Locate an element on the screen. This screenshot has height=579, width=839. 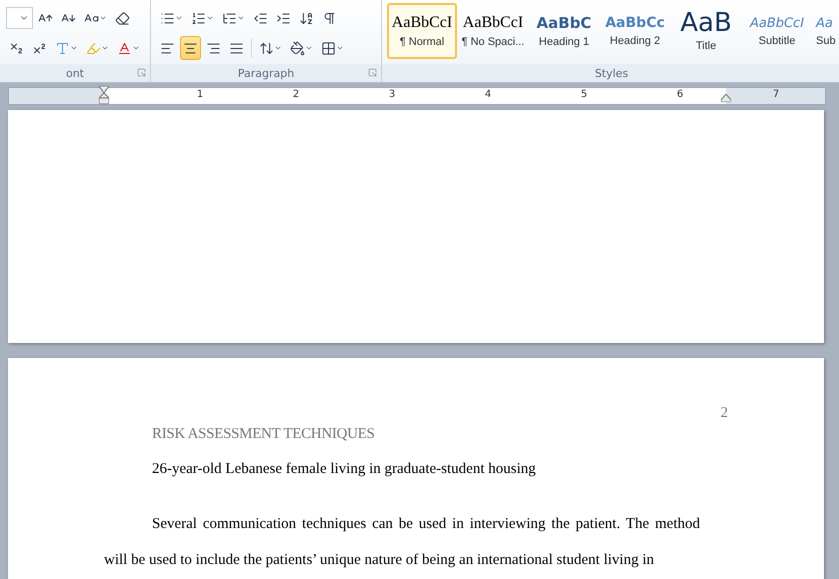
ruler-number: 3 is located at coordinates (392, 94).